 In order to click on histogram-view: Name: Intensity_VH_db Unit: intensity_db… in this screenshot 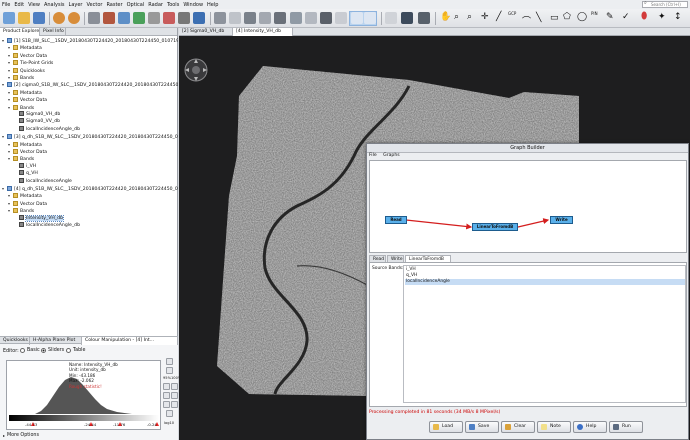, I will do `click(83, 395)`.